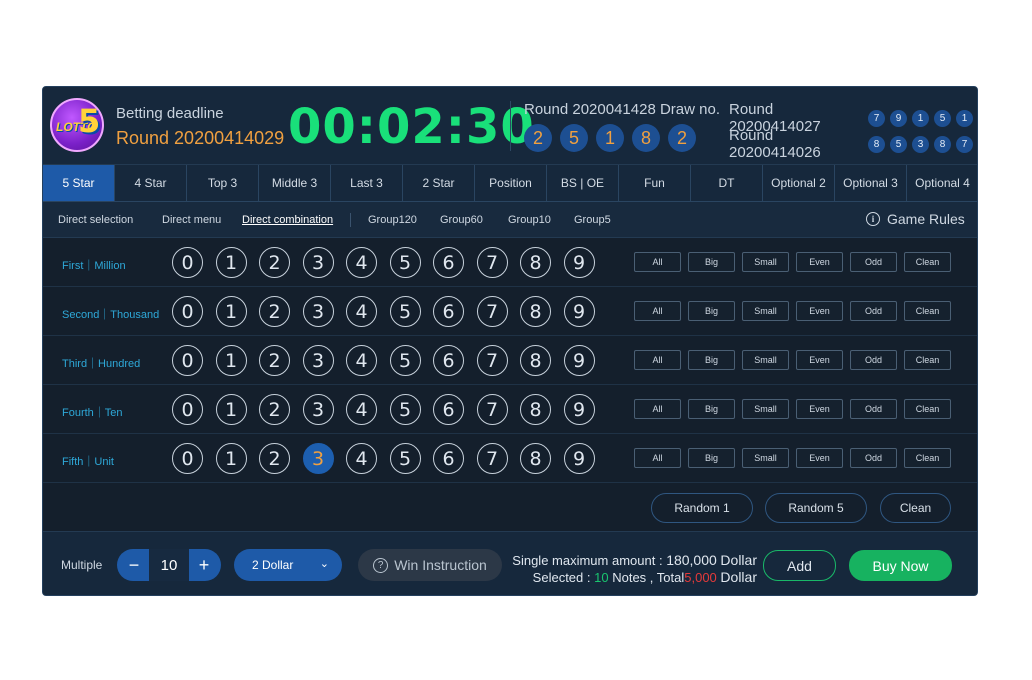 This screenshot has width=1032, height=680. I want to click on subtab-group5: Group5, so click(592, 220).